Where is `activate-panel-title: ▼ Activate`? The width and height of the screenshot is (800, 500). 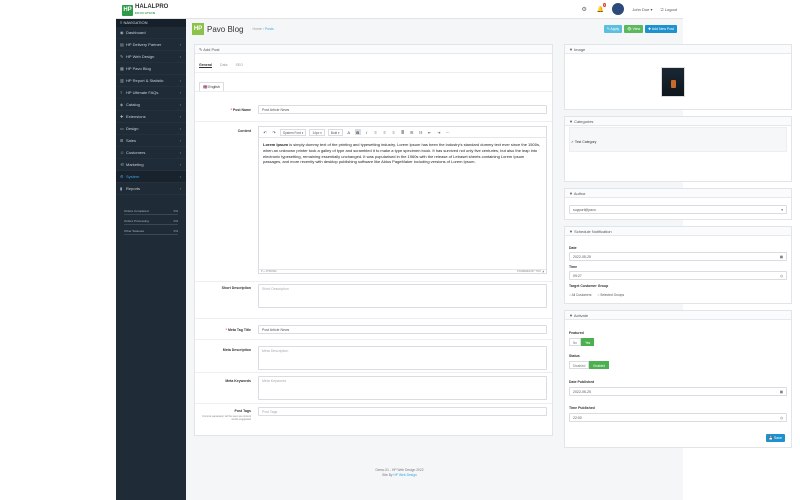
activate-panel-title: ▼ Activate is located at coordinates (678, 315).